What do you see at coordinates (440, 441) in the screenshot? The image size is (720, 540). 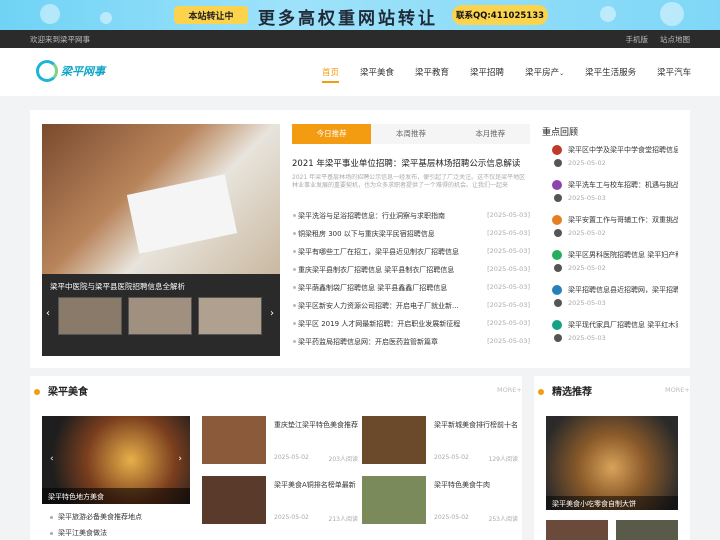 I see `food-card: 梁平新城美食排行榜前十名 2025-05-02 129人阅读` at bounding box center [440, 441].